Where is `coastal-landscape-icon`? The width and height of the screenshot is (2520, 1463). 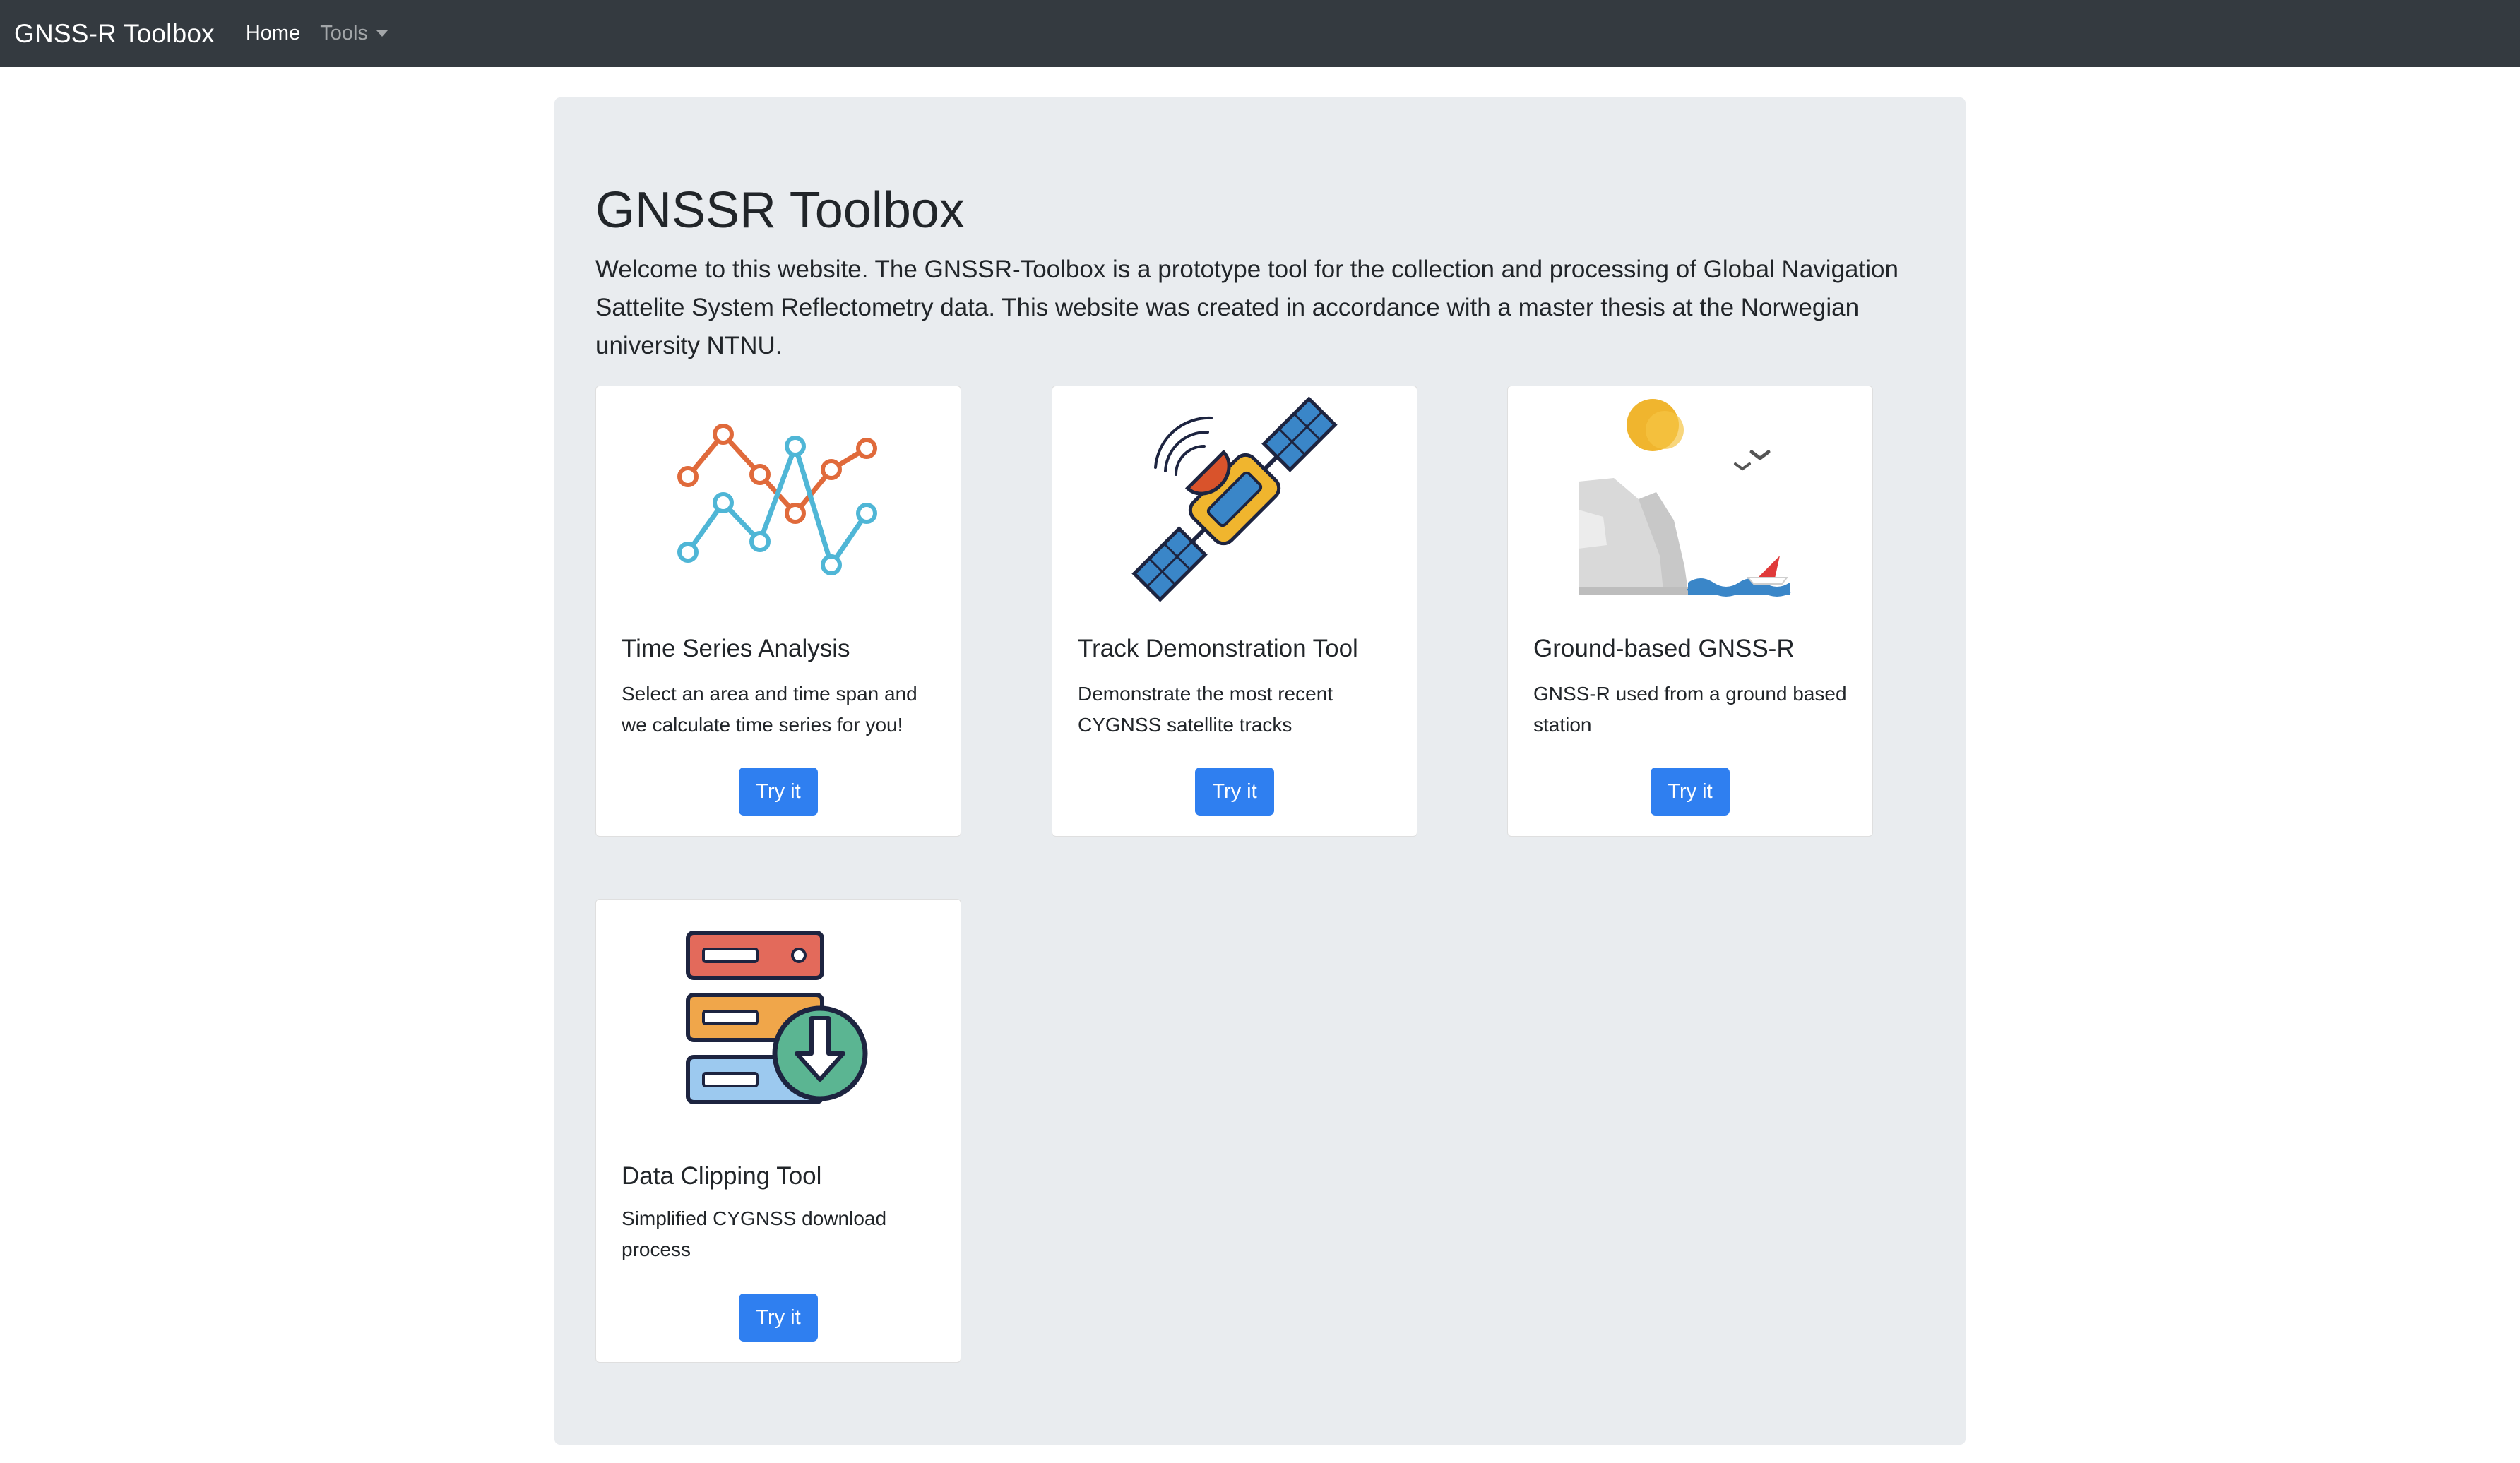
coastal-landscape-icon is located at coordinates (1685, 498).